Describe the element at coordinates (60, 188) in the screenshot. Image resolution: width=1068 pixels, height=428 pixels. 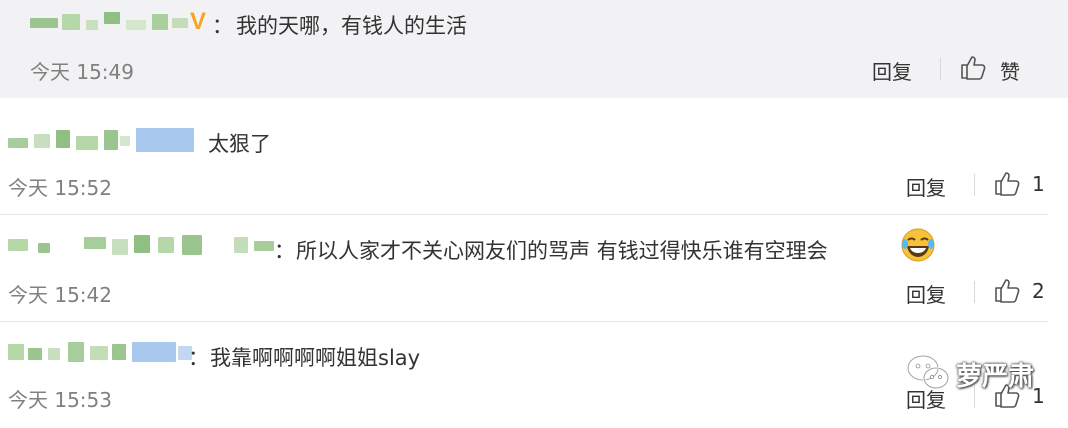
I see `comment-time: 今天 15:52` at that location.